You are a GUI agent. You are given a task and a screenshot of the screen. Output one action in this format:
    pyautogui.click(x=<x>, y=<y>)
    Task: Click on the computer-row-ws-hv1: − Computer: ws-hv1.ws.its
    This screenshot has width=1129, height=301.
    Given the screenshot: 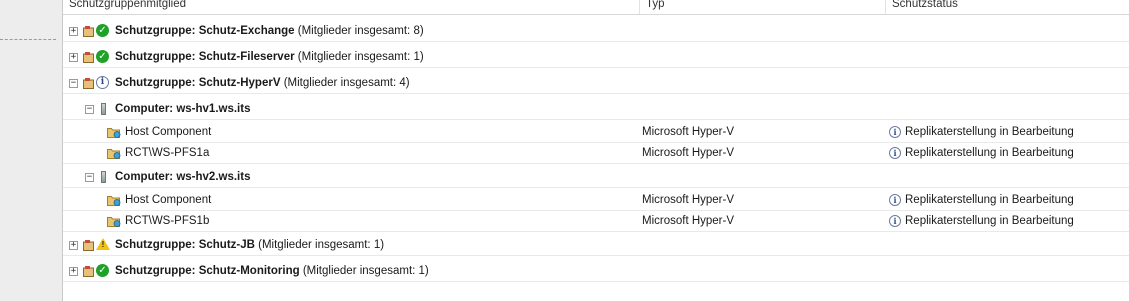 What is the action you would take?
    pyautogui.click(x=596, y=109)
    